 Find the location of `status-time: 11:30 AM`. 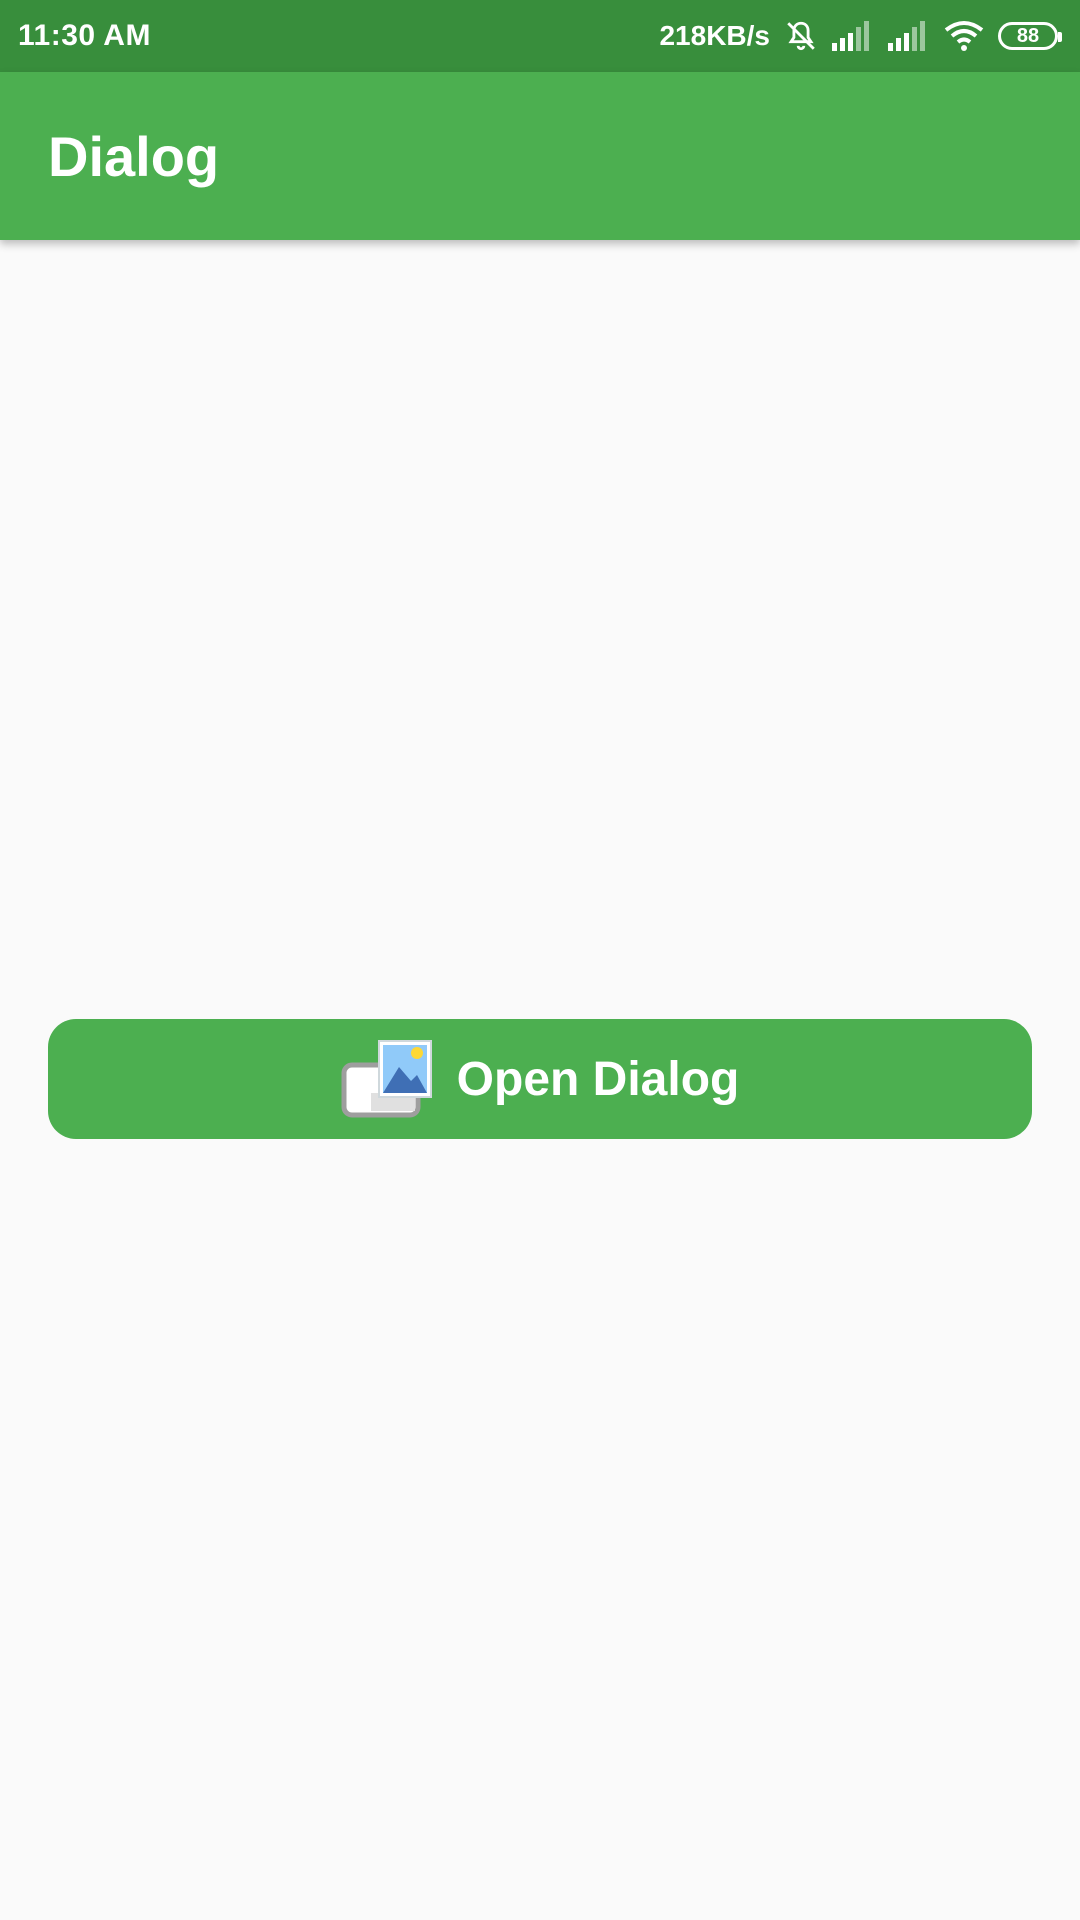

status-time: 11:30 AM is located at coordinates (84, 35).